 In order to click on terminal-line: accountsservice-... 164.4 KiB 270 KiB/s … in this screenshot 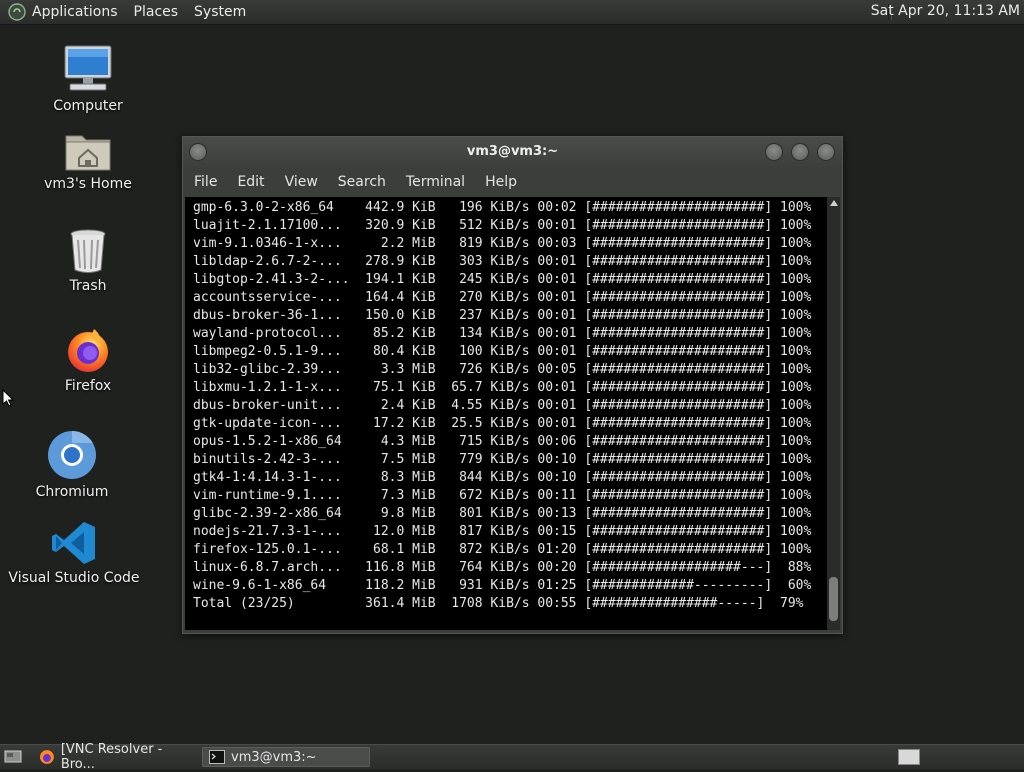, I will do `click(502, 297)`.